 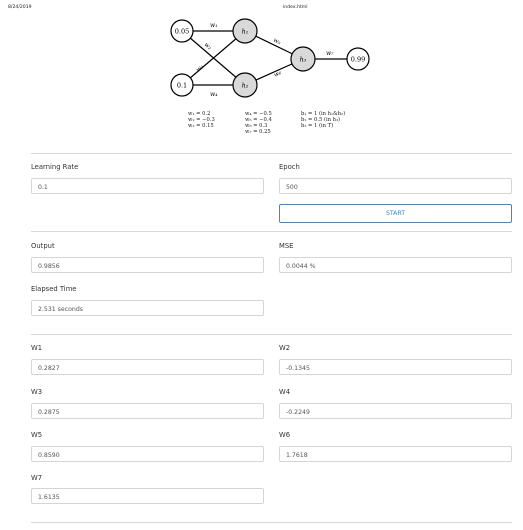 I want to click on hidden-node-h3-label: h₃, so click(x=303, y=60).